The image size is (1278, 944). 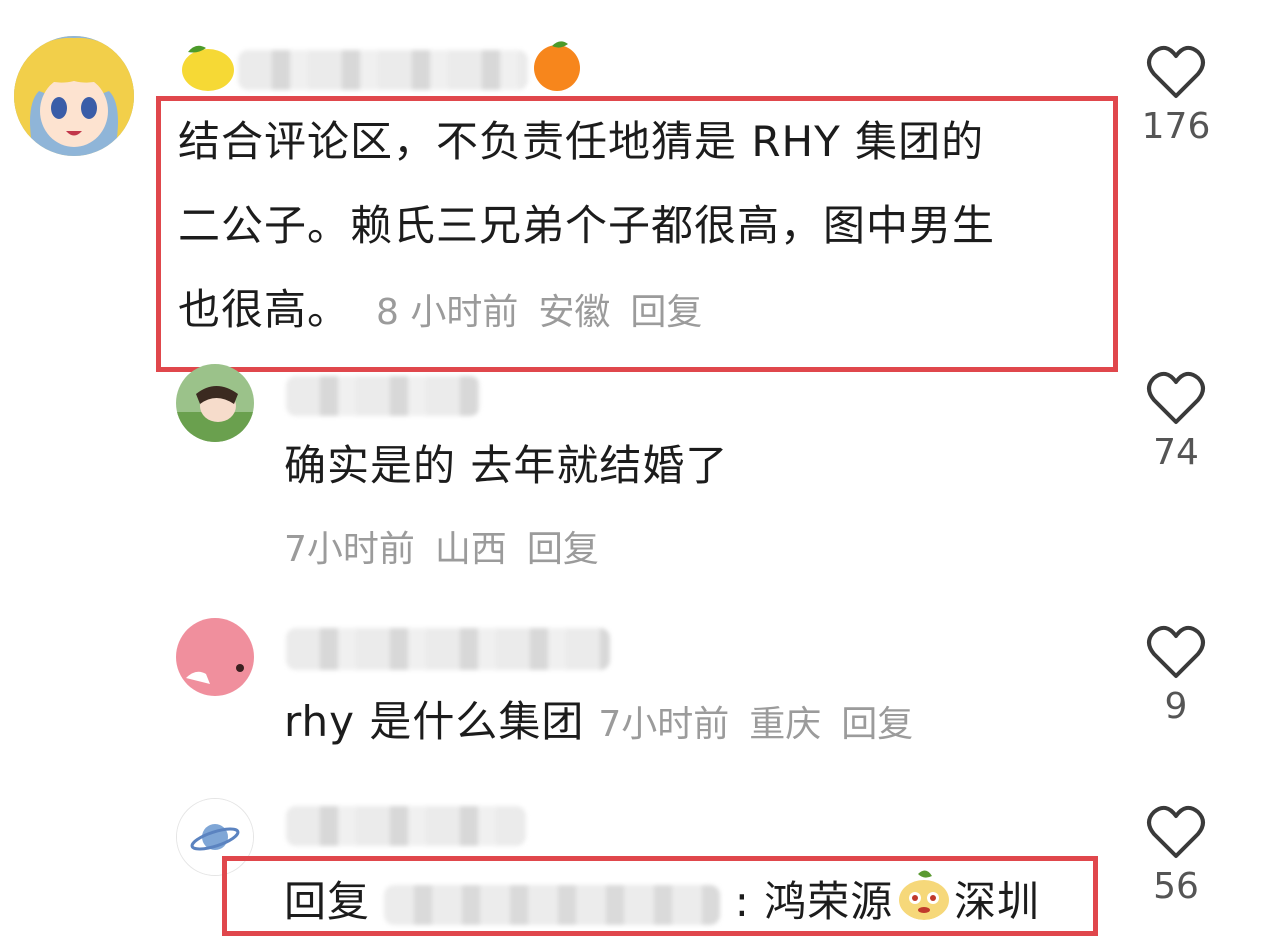 What do you see at coordinates (1176, 452) in the screenshot?
I see `like-count: 74` at bounding box center [1176, 452].